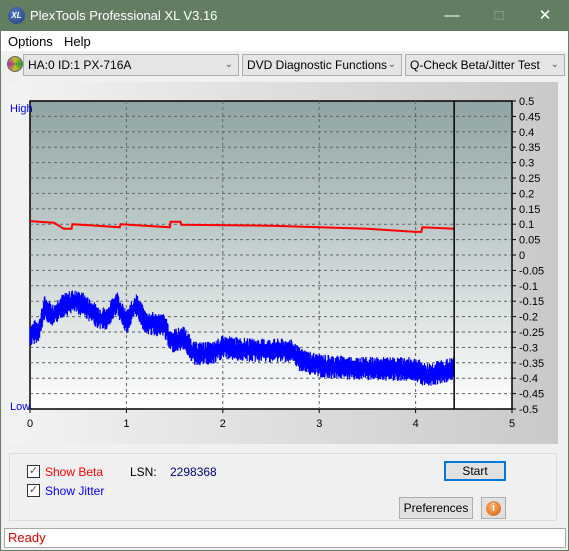 This screenshot has height=551, width=569. Describe the element at coordinates (77, 41) in the screenshot. I see `menu-help: Help` at that location.